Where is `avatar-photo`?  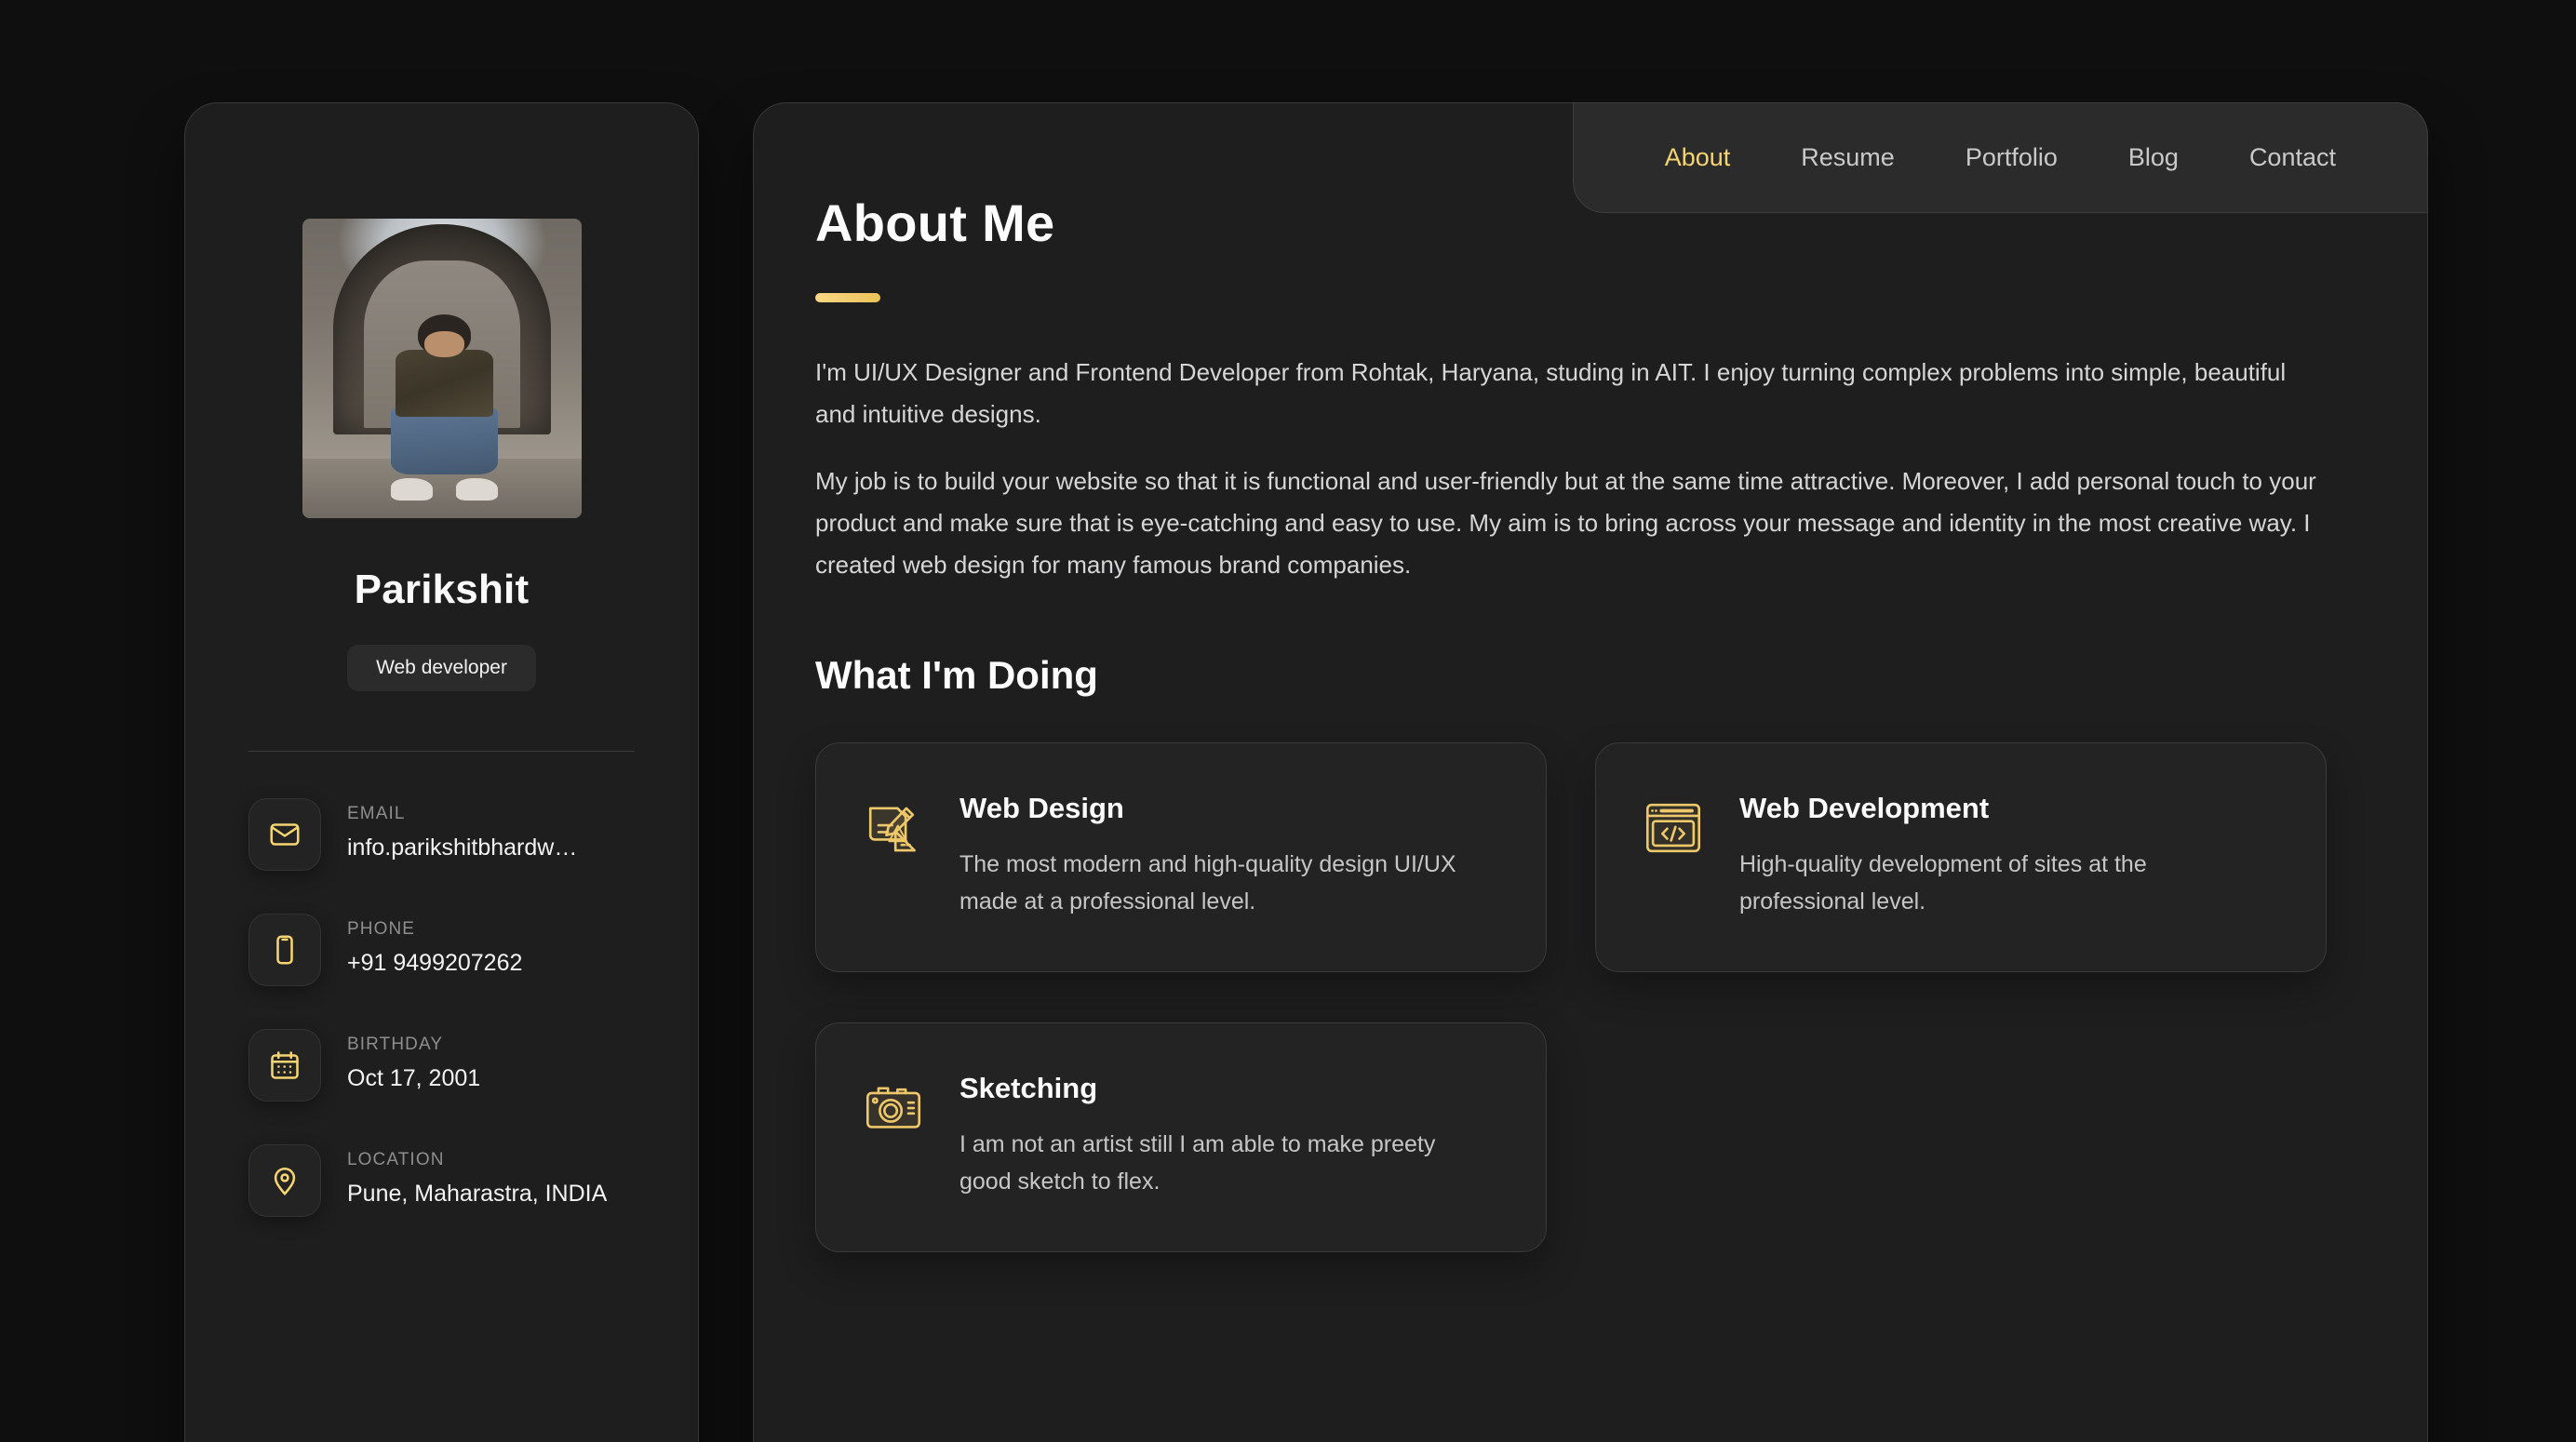 avatar-photo is located at coordinates (442, 368).